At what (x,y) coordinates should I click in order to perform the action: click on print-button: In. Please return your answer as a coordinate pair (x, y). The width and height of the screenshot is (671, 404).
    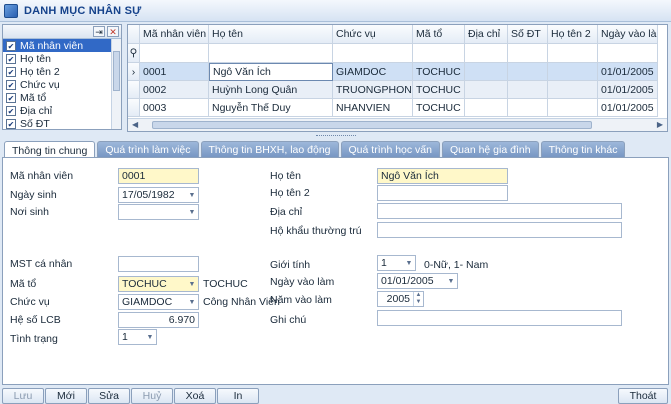
    Looking at the image, I should click on (238, 396).